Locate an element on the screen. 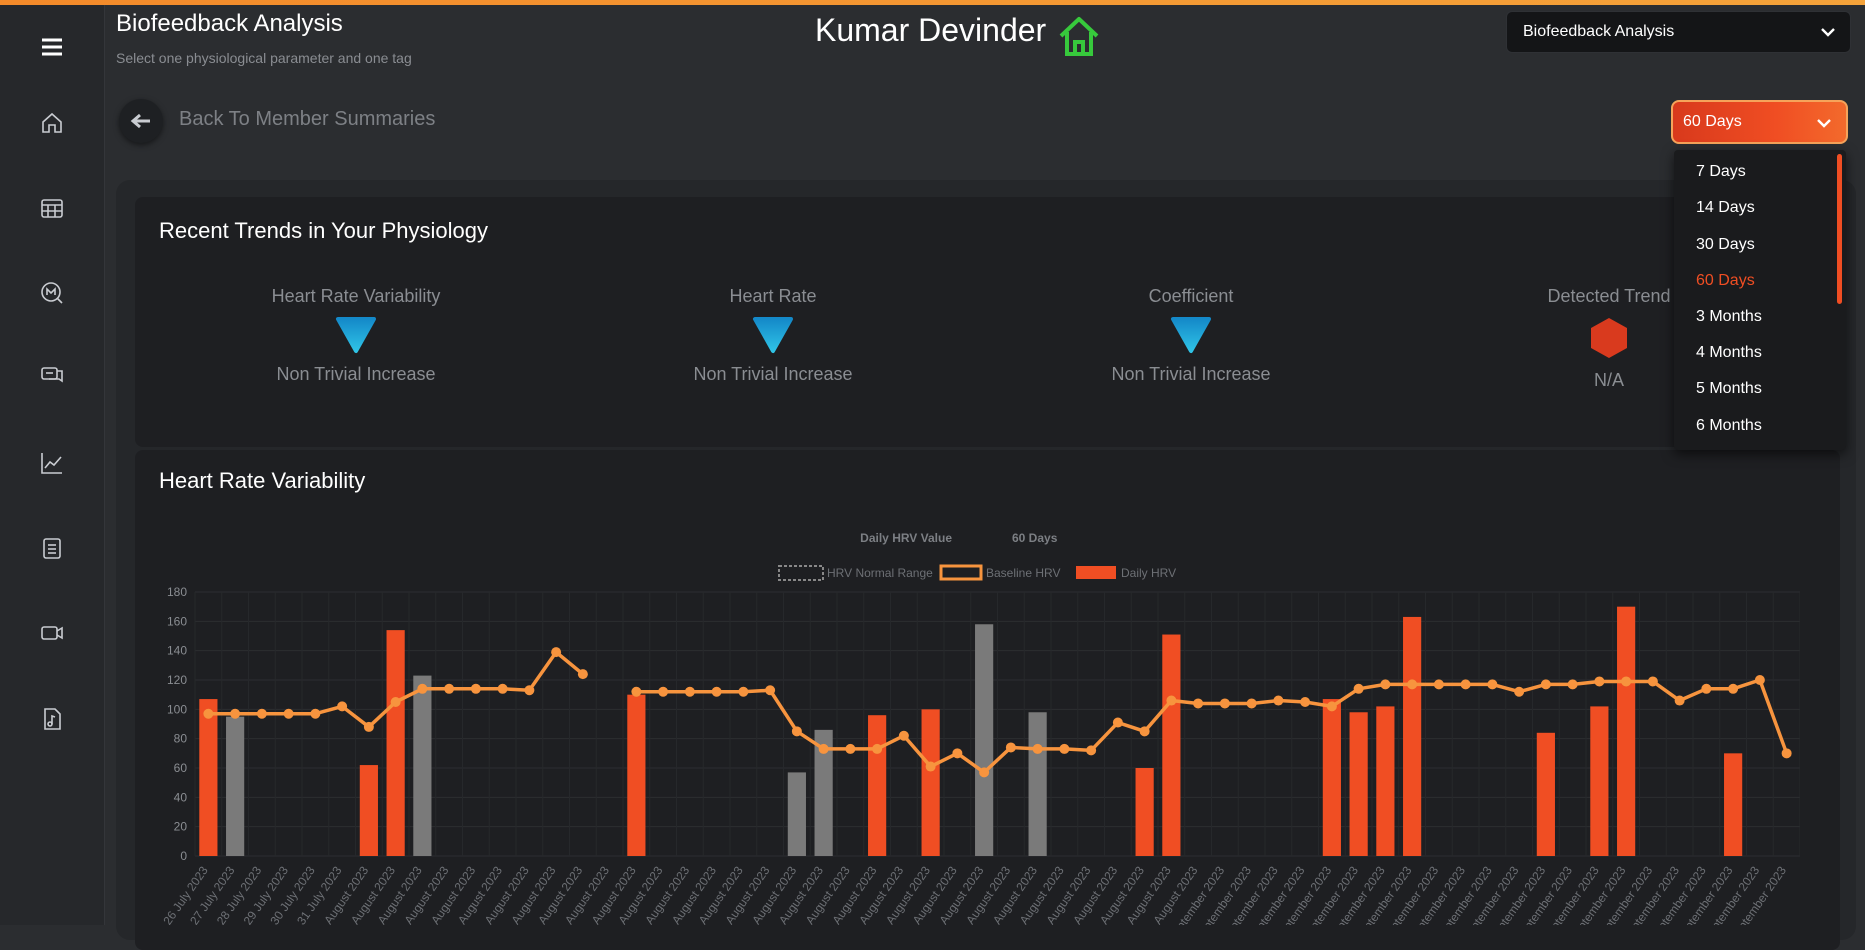 This screenshot has width=1865, height=950. trend-chart-icon is located at coordinates (52, 463).